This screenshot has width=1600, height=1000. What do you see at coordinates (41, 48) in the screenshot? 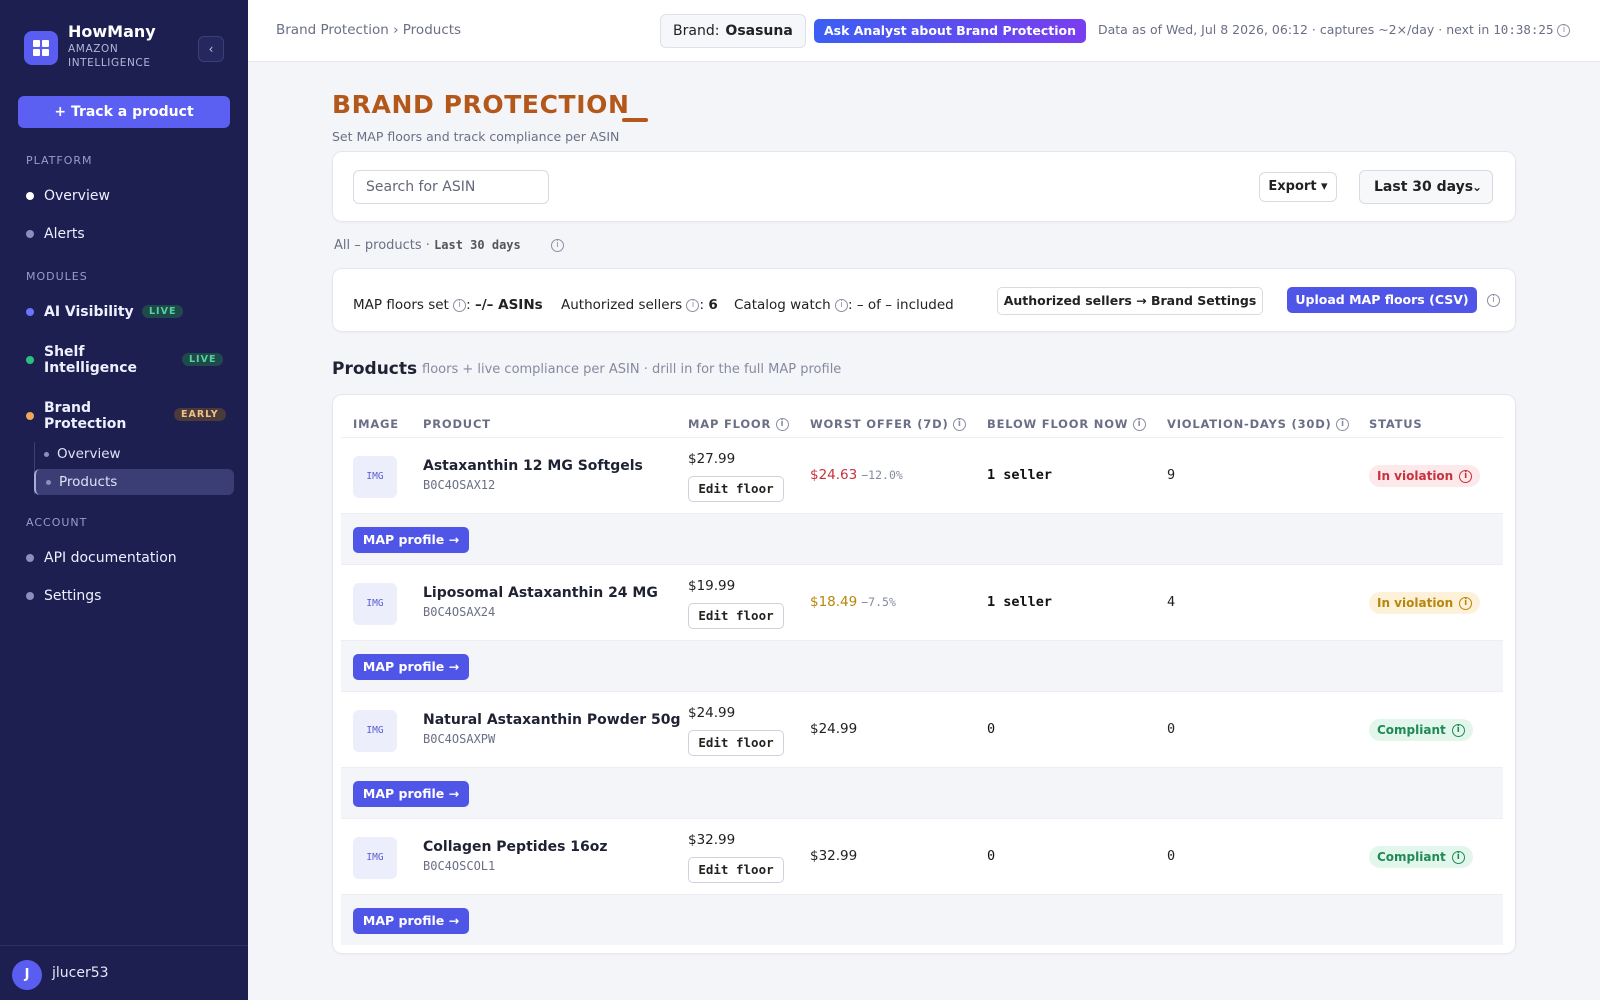
I see `app-logo-icon` at bounding box center [41, 48].